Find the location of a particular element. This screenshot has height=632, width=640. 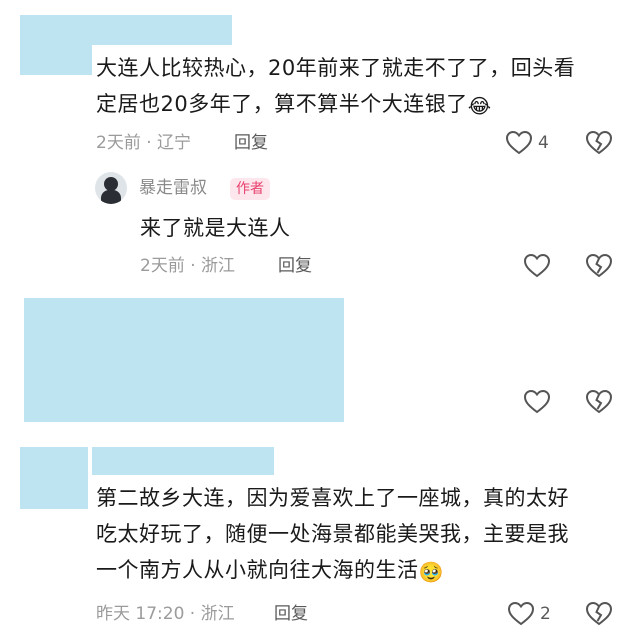

comment-line: 来了就是大连人 is located at coordinates (215, 228).